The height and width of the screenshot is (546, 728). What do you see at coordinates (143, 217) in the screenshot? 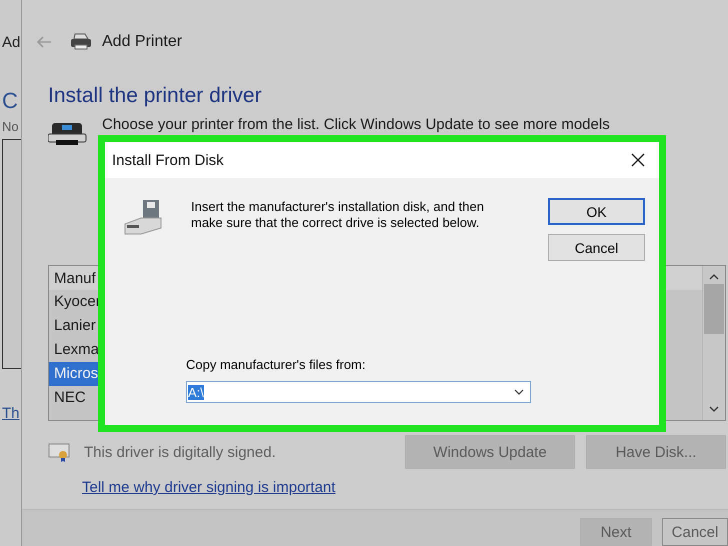
I see `disk-drive-icon` at bounding box center [143, 217].